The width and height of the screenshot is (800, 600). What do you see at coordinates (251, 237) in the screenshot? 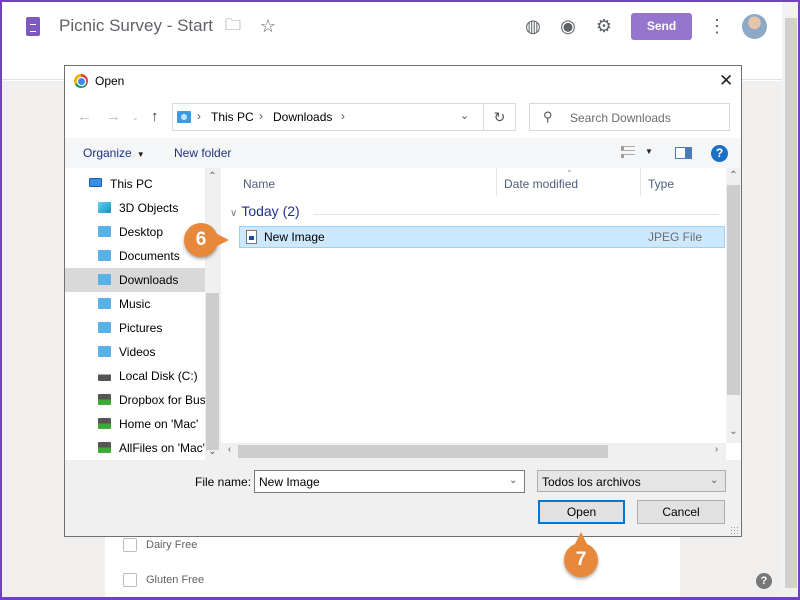
I see `image-file-icon` at bounding box center [251, 237].